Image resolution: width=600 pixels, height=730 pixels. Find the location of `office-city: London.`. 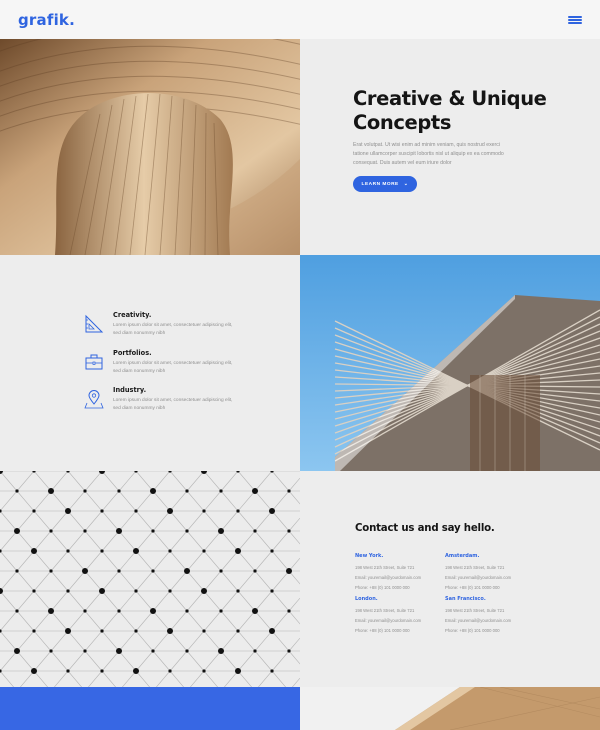

office-city: London. is located at coordinates (366, 599).